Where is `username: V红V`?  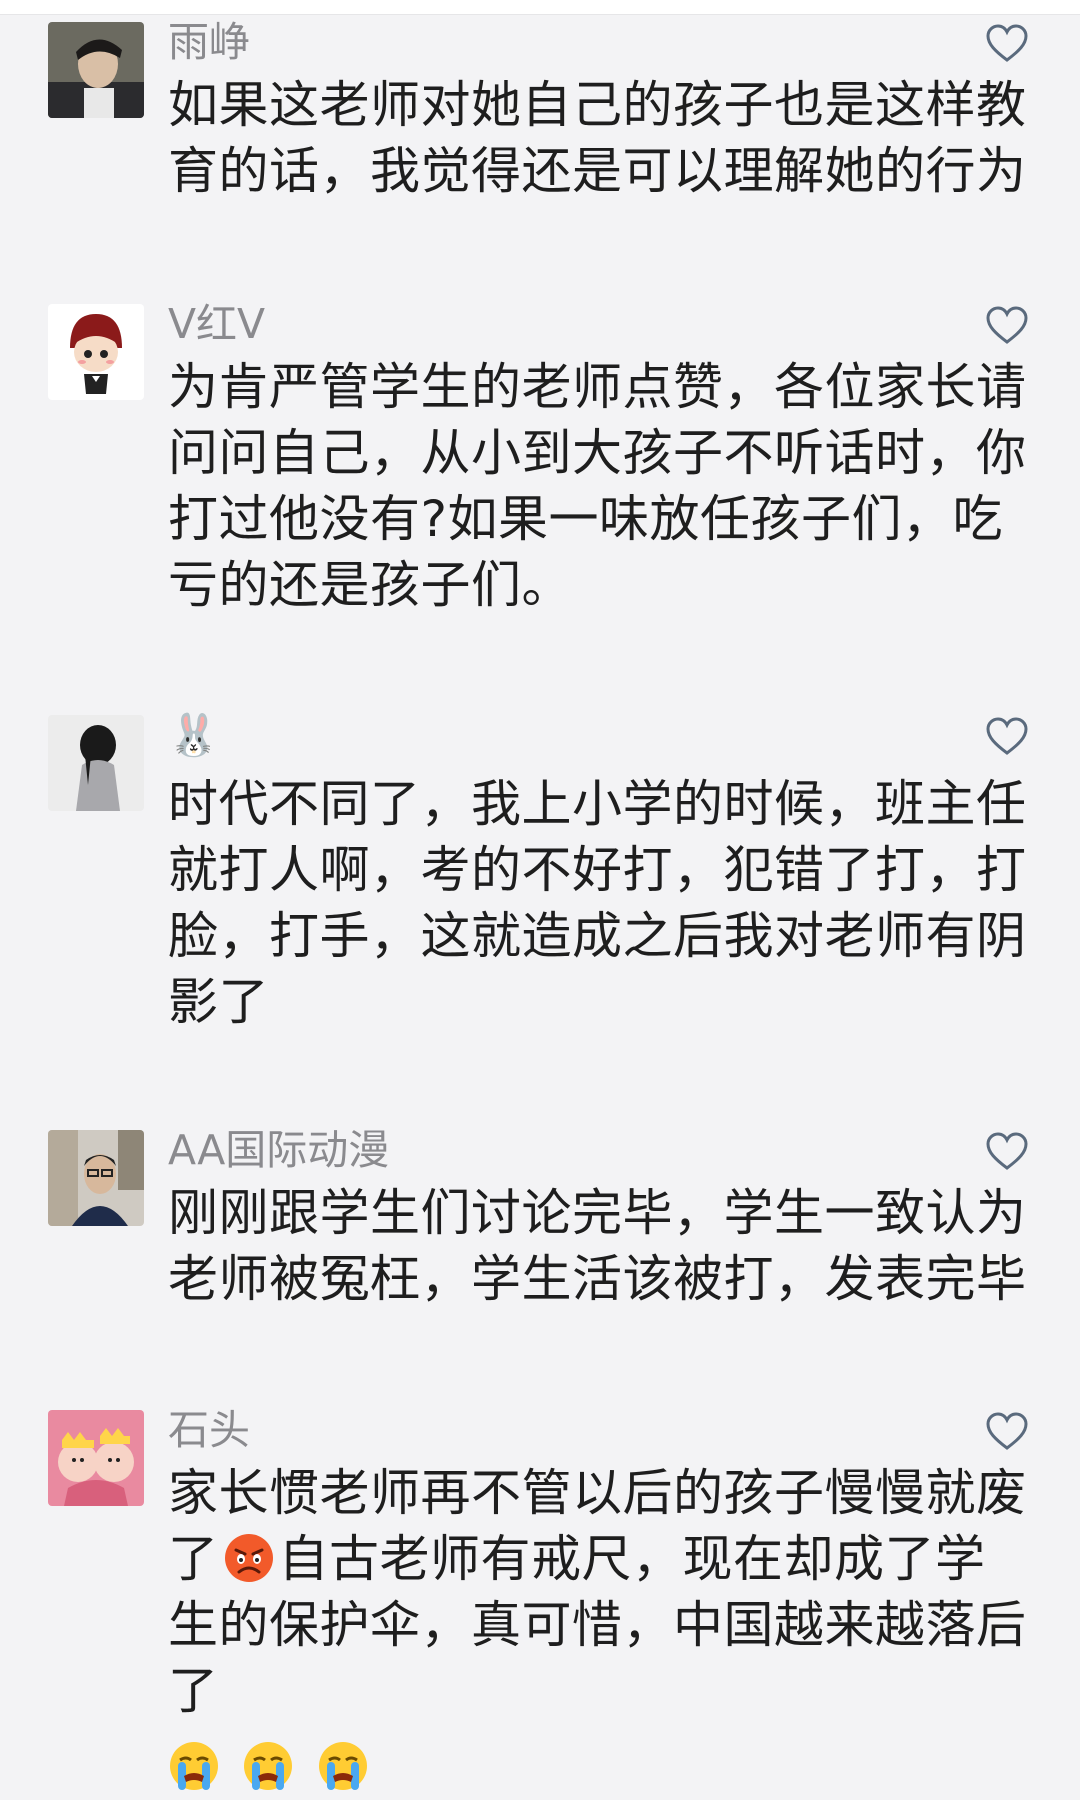
username: V红V is located at coordinates (216, 324).